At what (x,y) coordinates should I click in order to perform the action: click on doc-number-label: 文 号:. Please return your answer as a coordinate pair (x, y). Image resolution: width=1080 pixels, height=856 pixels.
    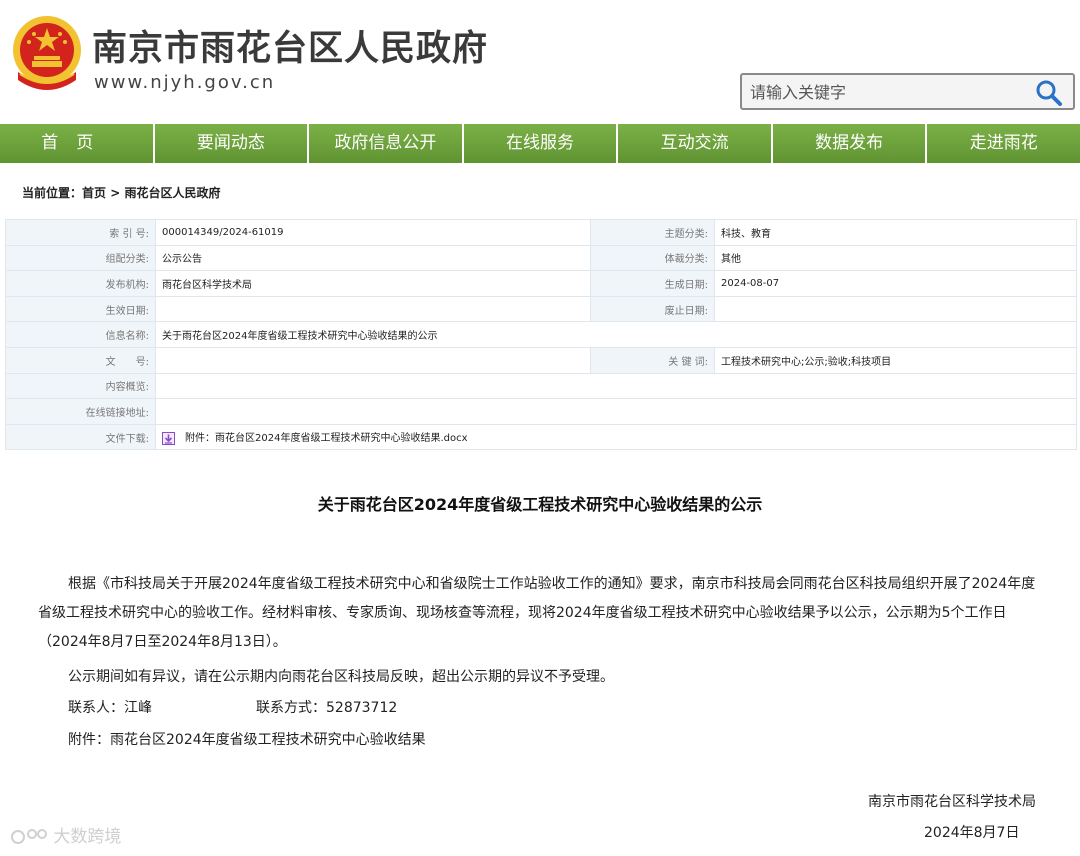
    Looking at the image, I should click on (80, 360).